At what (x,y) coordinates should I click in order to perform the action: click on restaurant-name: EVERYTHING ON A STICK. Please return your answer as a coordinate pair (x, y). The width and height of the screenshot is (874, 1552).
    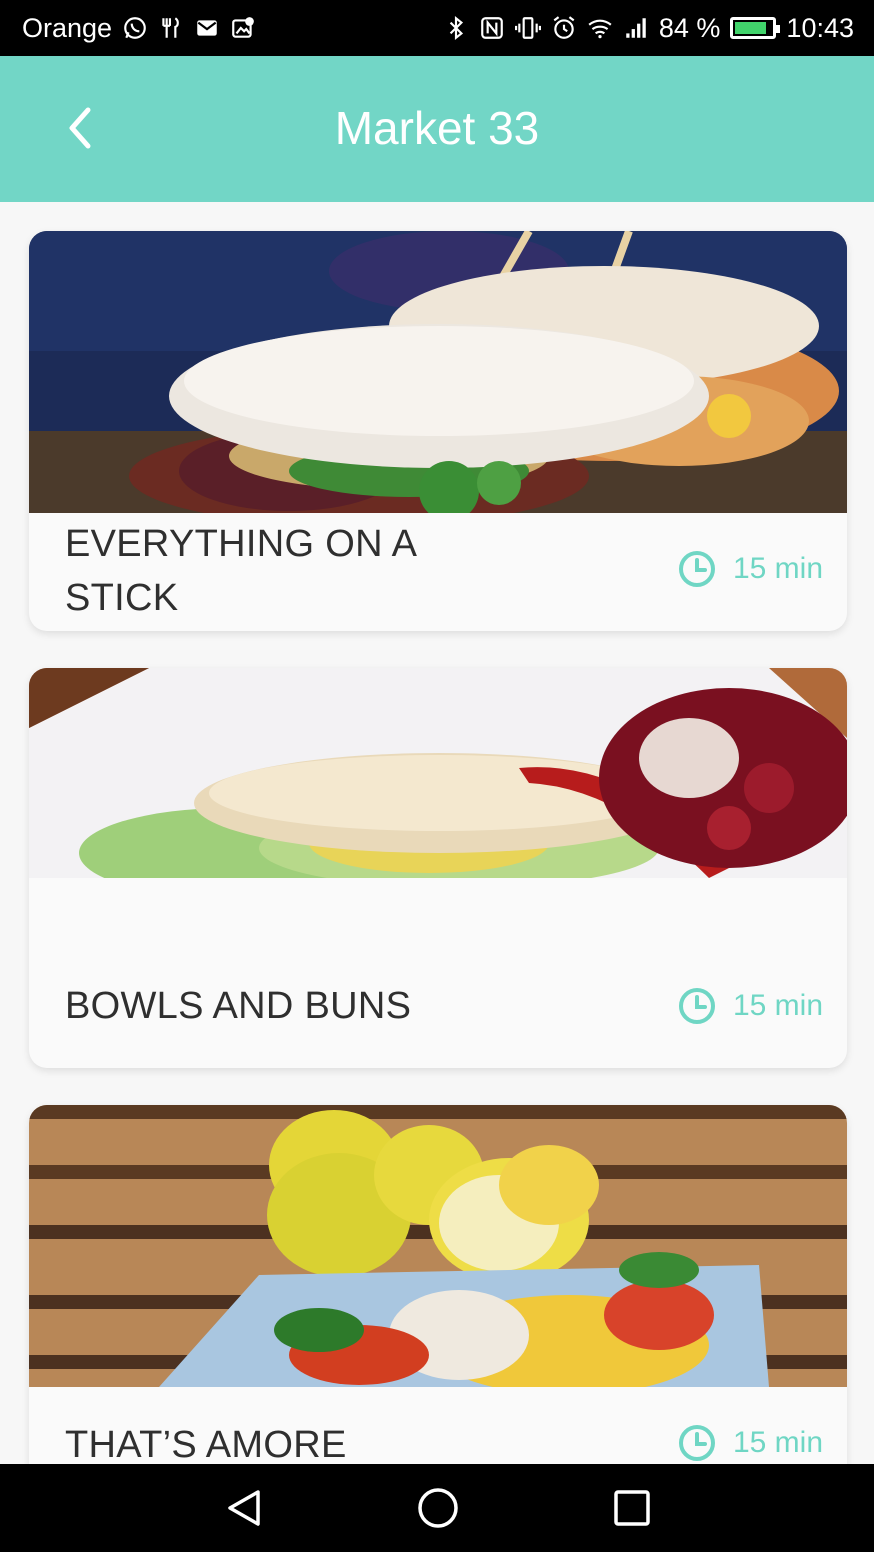
    Looking at the image, I should click on (240, 571).